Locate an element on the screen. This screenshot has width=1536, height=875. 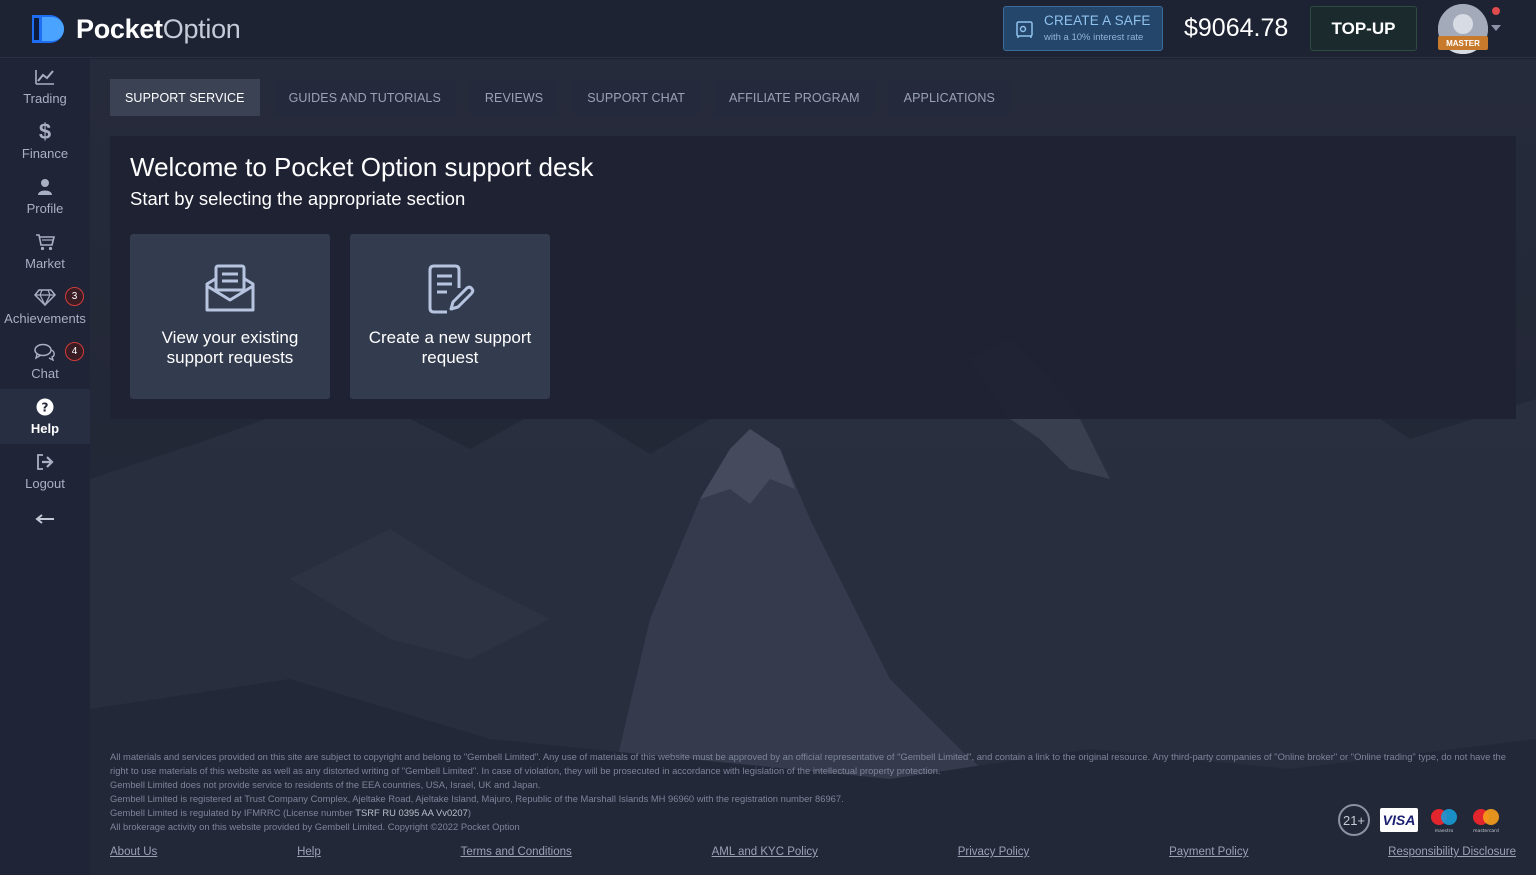
logo-text-bold: Pocket is located at coordinates (119, 28).